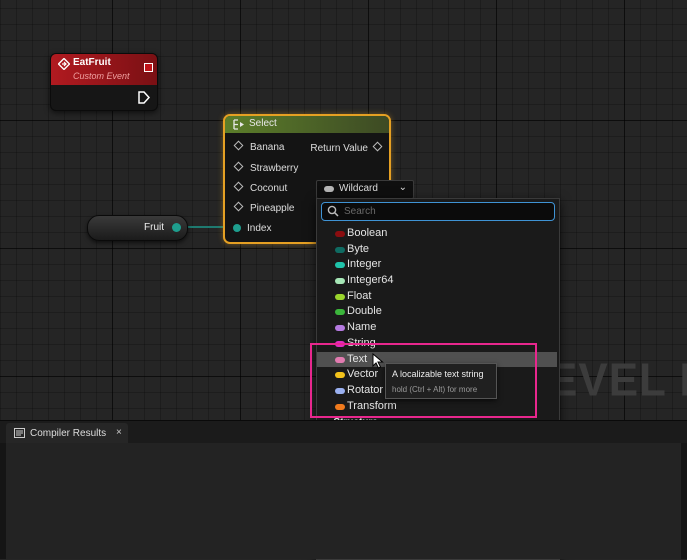 The width and height of the screenshot is (687, 560). What do you see at coordinates (437, 265) in the screenshot?
I see `type-item-integer: Integer` at bounding box center [437, 265].